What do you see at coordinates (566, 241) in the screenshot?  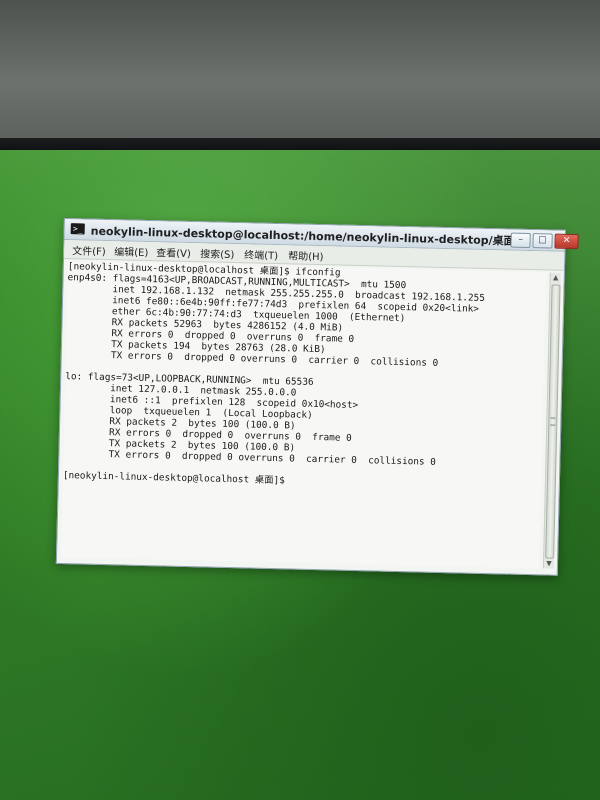 I see `close-button: ✕` at bounding box center [566, 241].